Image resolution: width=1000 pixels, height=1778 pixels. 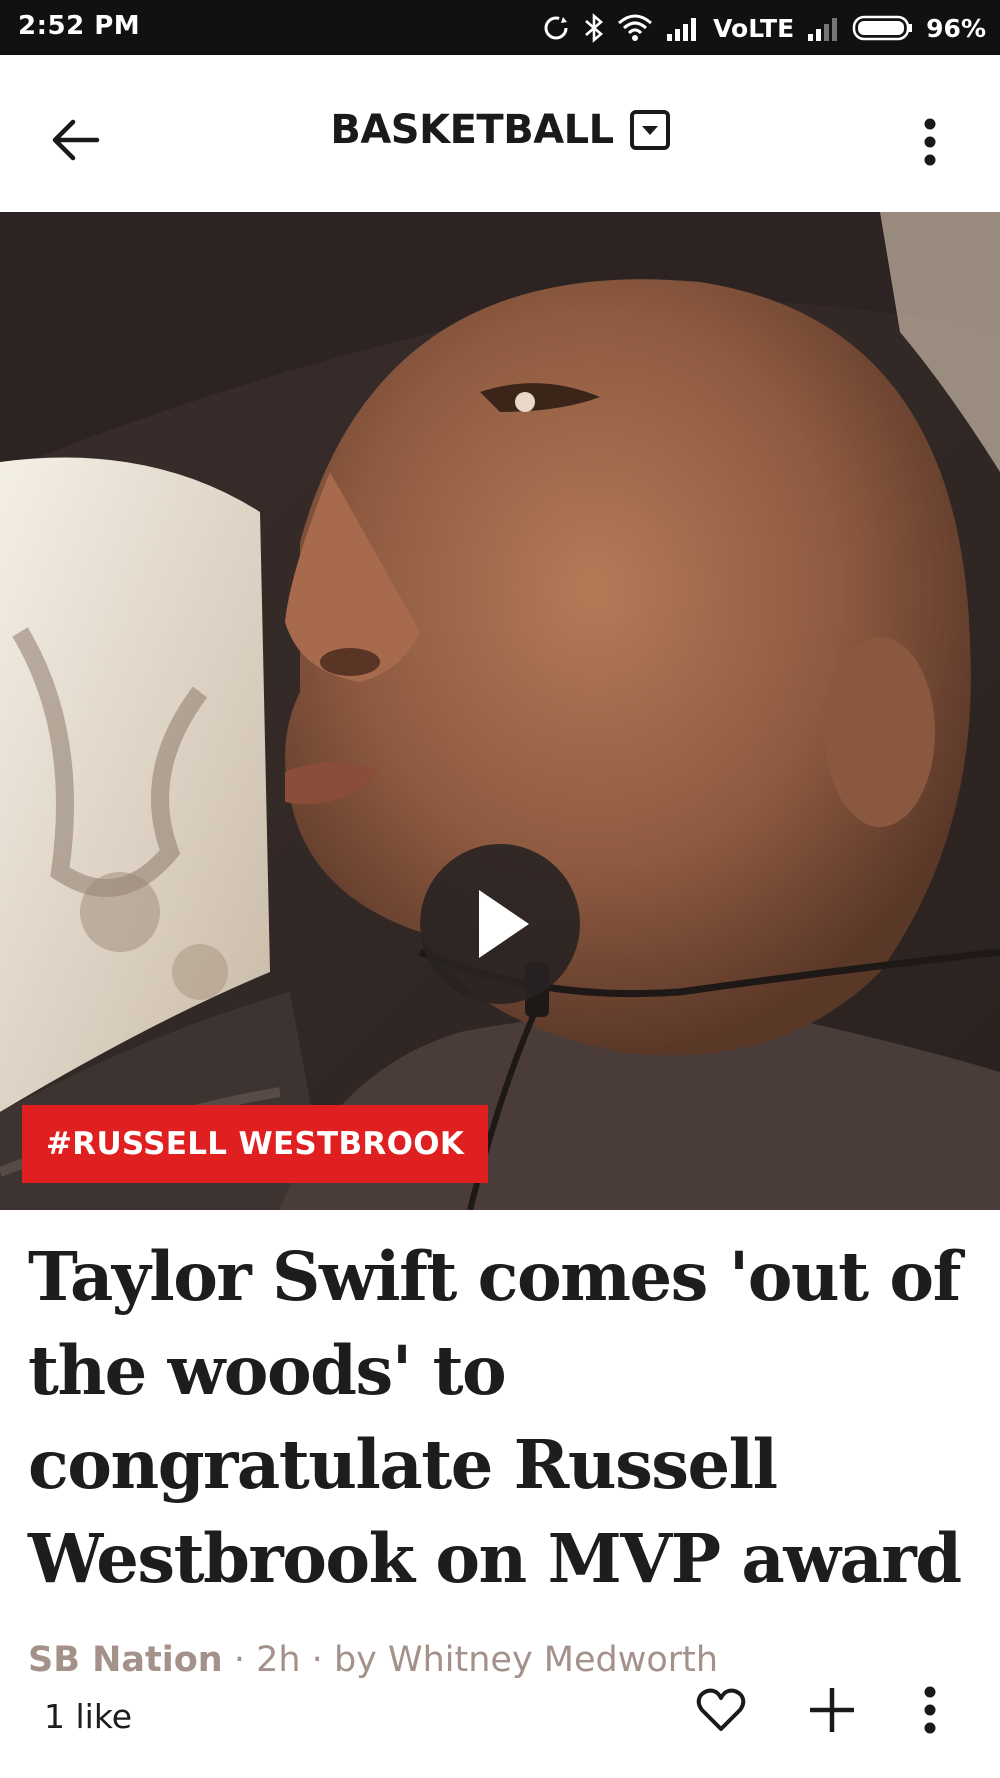 I want to click on add-button, so click(x=832, y=1710).